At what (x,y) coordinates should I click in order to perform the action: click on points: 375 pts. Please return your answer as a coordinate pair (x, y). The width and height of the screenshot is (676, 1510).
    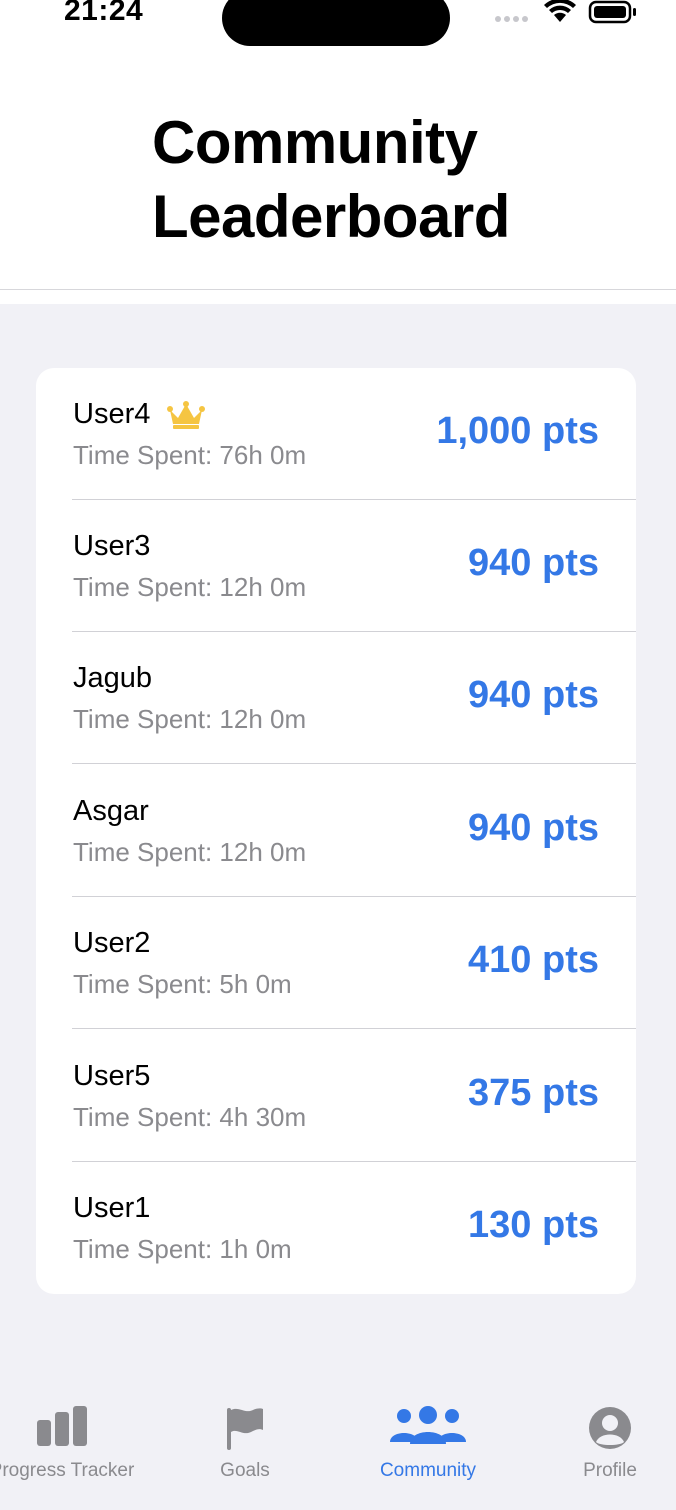
    Looking at the image, I should click on (533, 1093).